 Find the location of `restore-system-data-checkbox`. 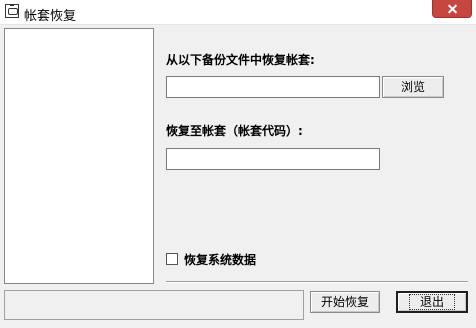

restore-system-data-checkbox is located at coordinates (172, 259).